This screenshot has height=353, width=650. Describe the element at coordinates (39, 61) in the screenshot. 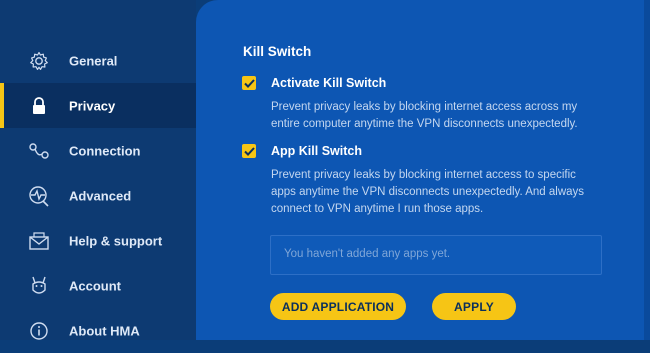

I see `gear-icon` at that location.